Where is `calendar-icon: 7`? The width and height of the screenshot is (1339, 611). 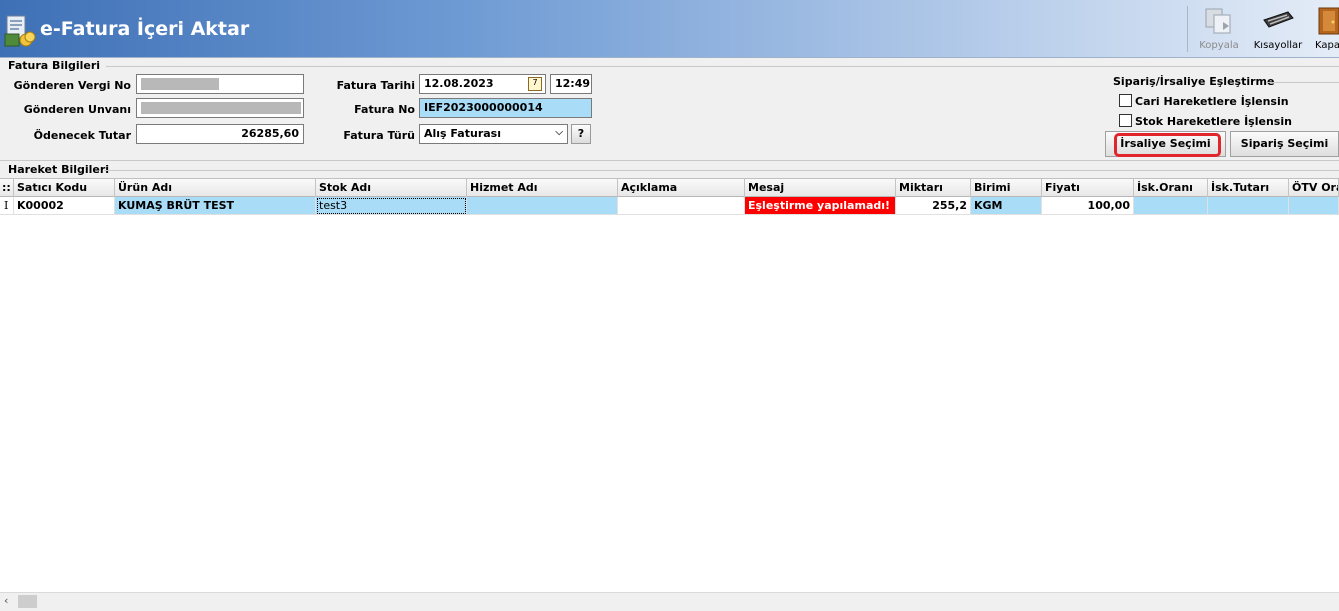 calendar-icon: 7 is located at coordinates (535, 84).